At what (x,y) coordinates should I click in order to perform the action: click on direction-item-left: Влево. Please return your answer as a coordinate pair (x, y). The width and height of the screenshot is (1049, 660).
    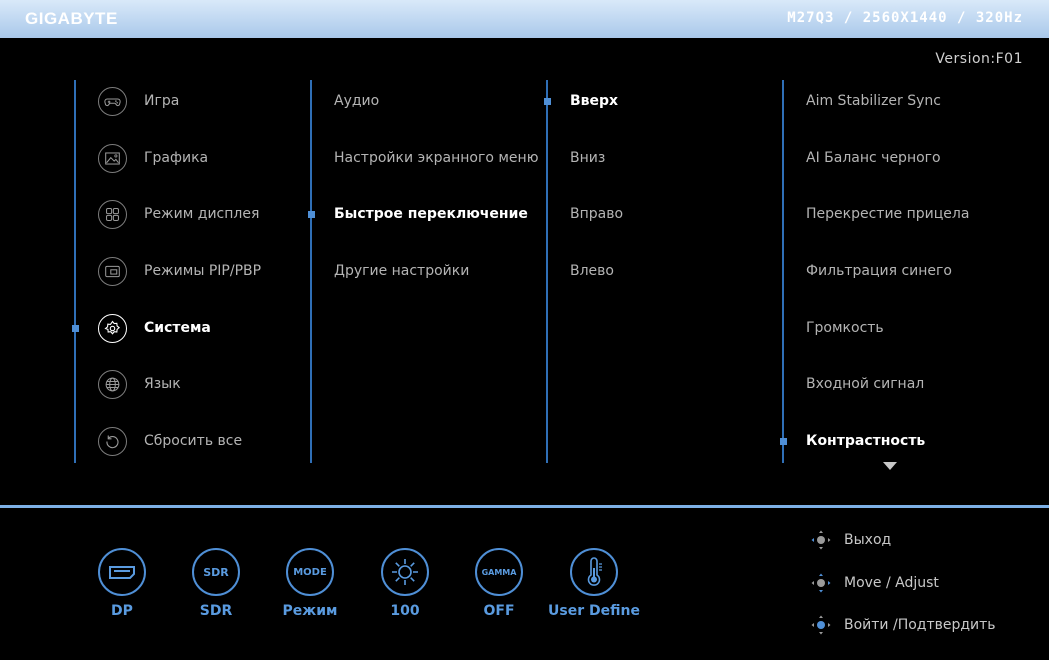
    Looking at the image, I should click on (592, 271).